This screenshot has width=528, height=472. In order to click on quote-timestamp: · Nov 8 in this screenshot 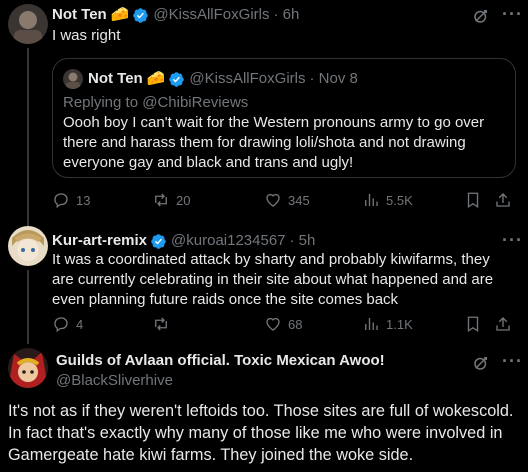, I will do `click(333, 78)`.